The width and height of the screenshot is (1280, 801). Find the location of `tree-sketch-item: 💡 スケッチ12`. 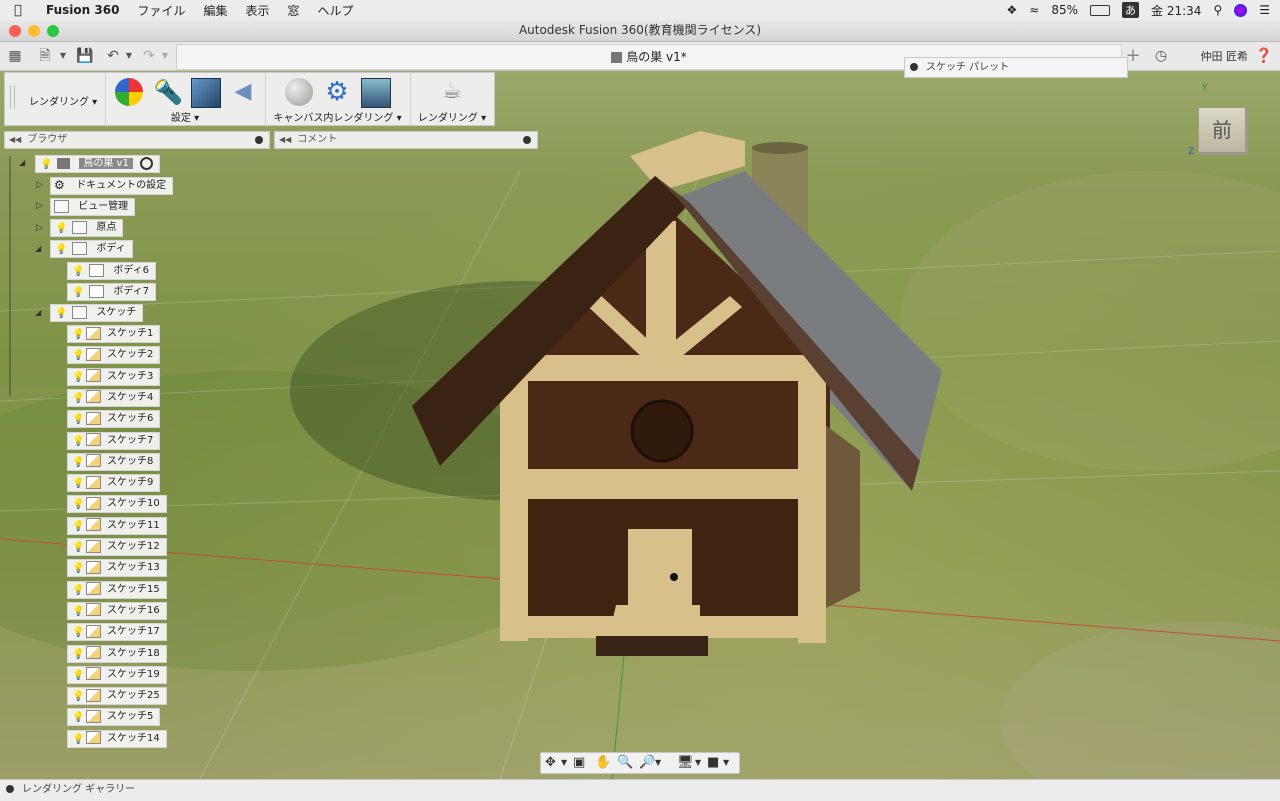

tree-sketch-item: 💡 スケッチ12 is located at coordinates (117, 547).